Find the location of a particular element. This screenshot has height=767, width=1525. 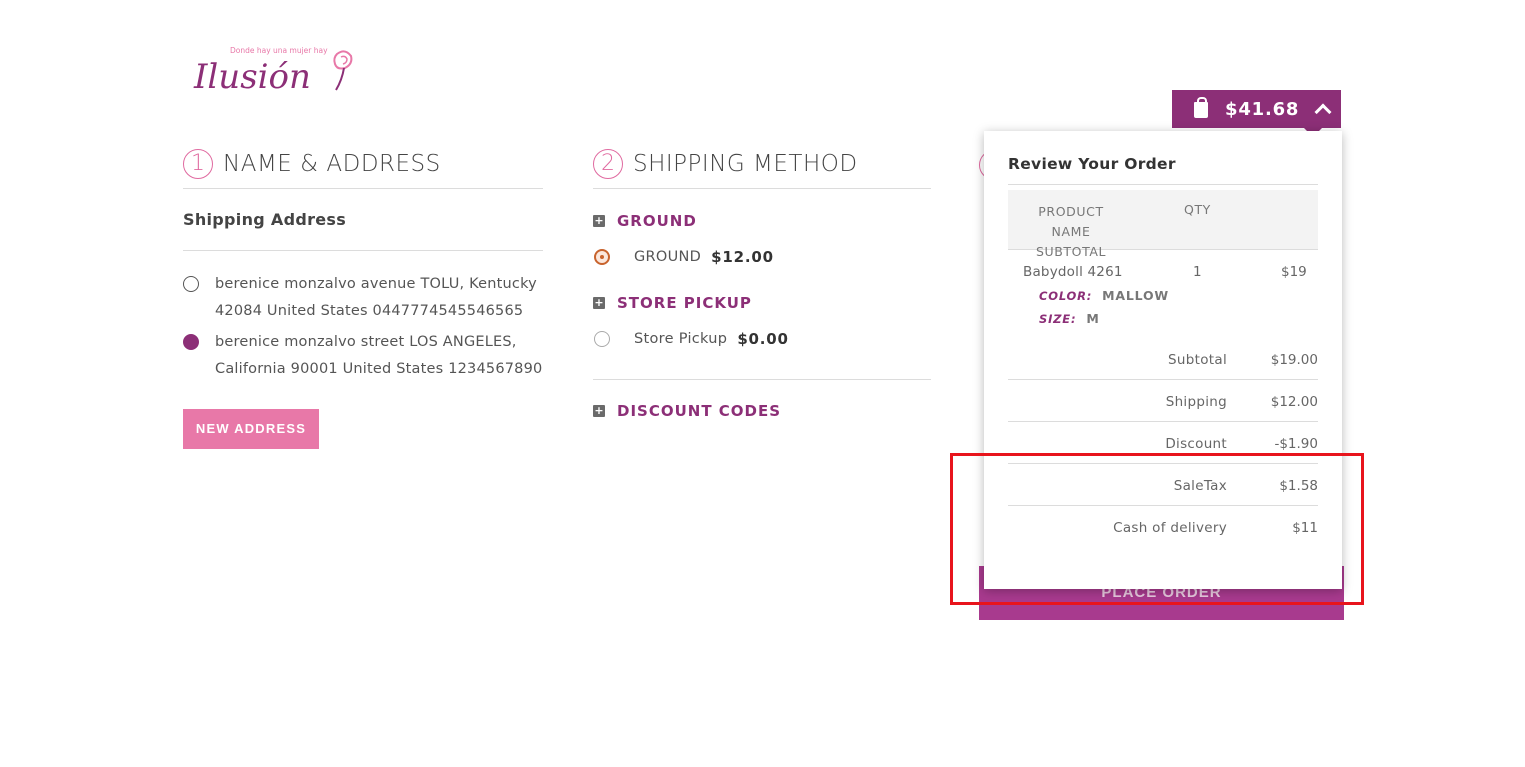

summary-row-sale-tax: SaleTax $1.58 is located at coordinates (1163, 499).